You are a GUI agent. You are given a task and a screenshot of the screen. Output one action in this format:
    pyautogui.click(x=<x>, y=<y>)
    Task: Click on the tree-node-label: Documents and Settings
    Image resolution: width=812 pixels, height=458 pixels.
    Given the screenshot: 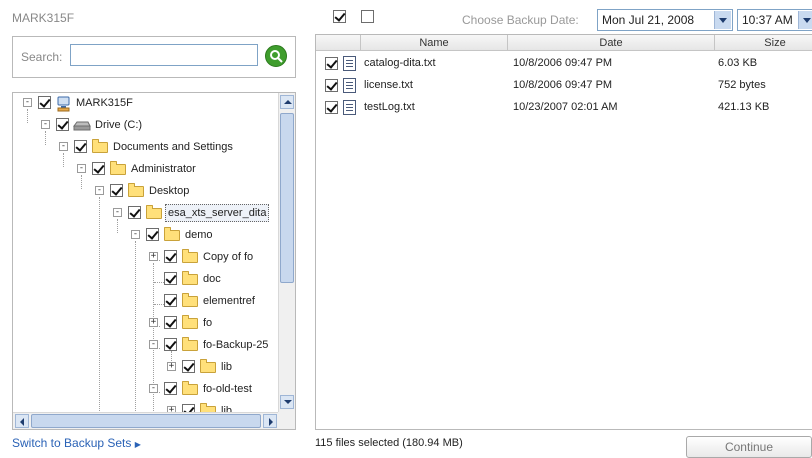 What is the action you would take?
    pyautogui.click(x=173, y=147)
    